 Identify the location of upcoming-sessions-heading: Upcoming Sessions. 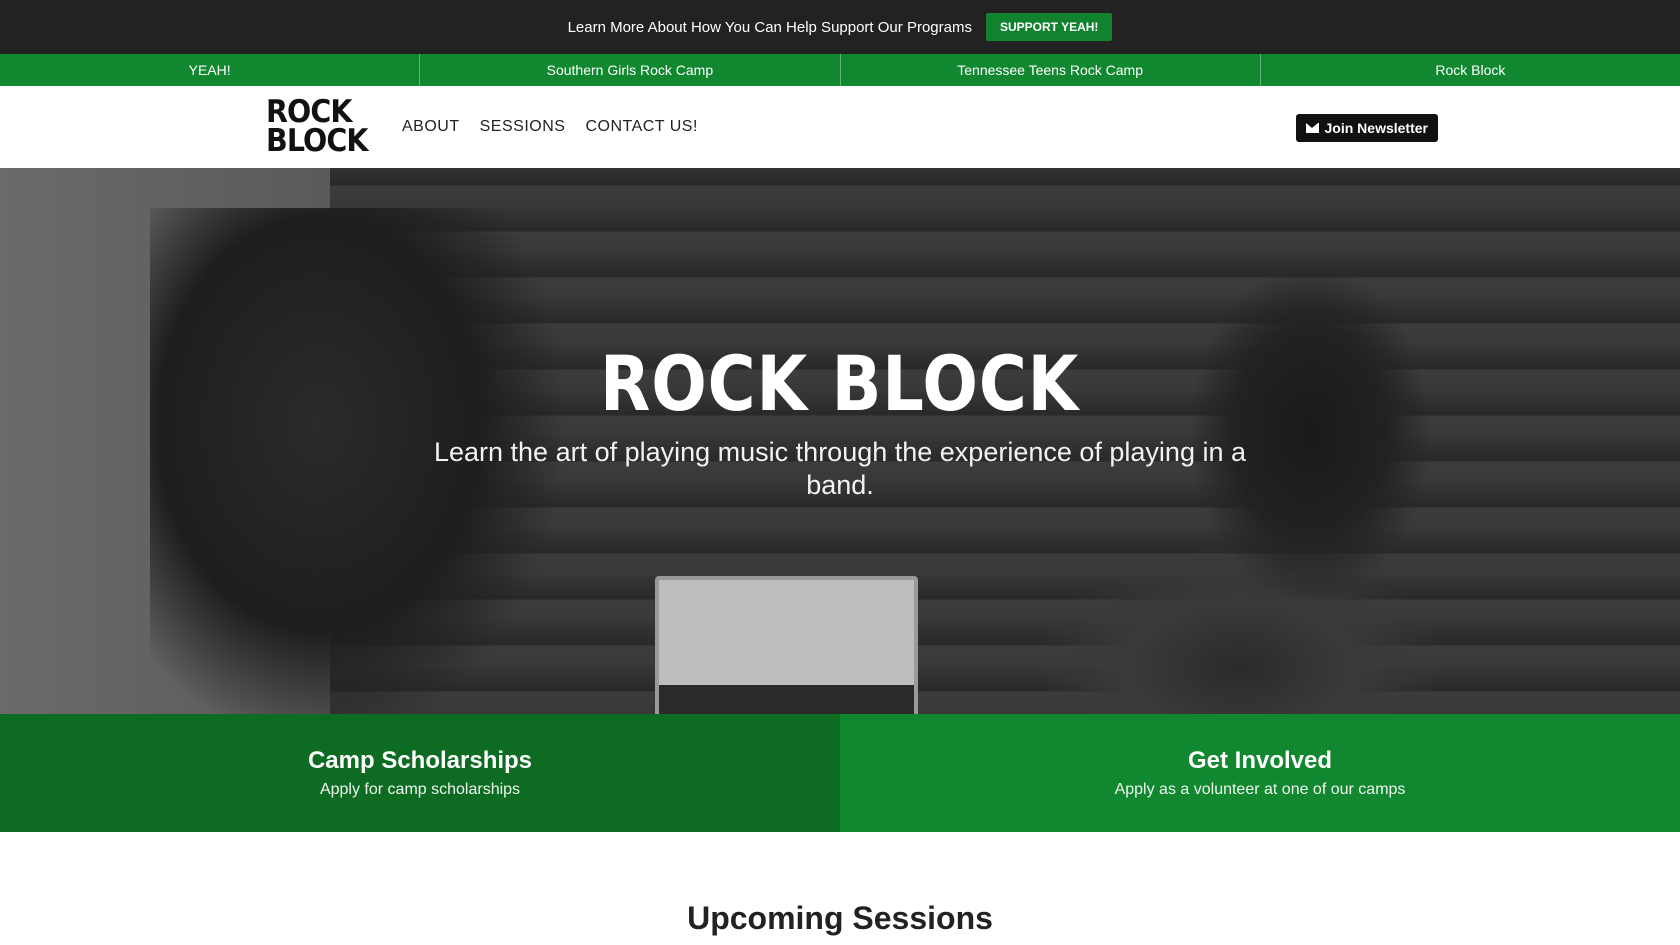
(840, 918).